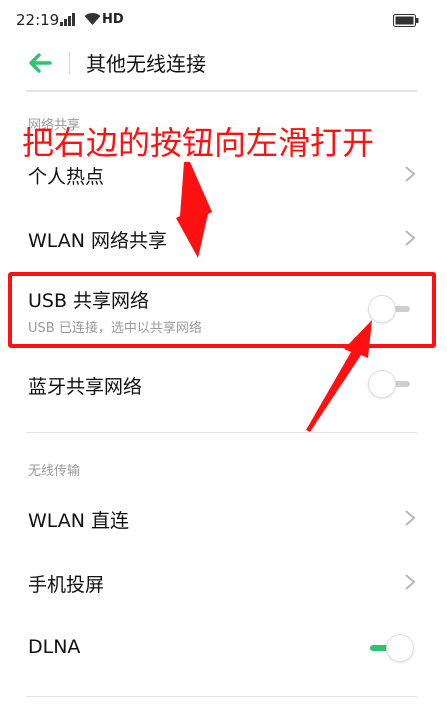 This screenshot has height=709, width=447. I want to click on section-label-wireless-transfer: 无线传输, so click(54, 471).